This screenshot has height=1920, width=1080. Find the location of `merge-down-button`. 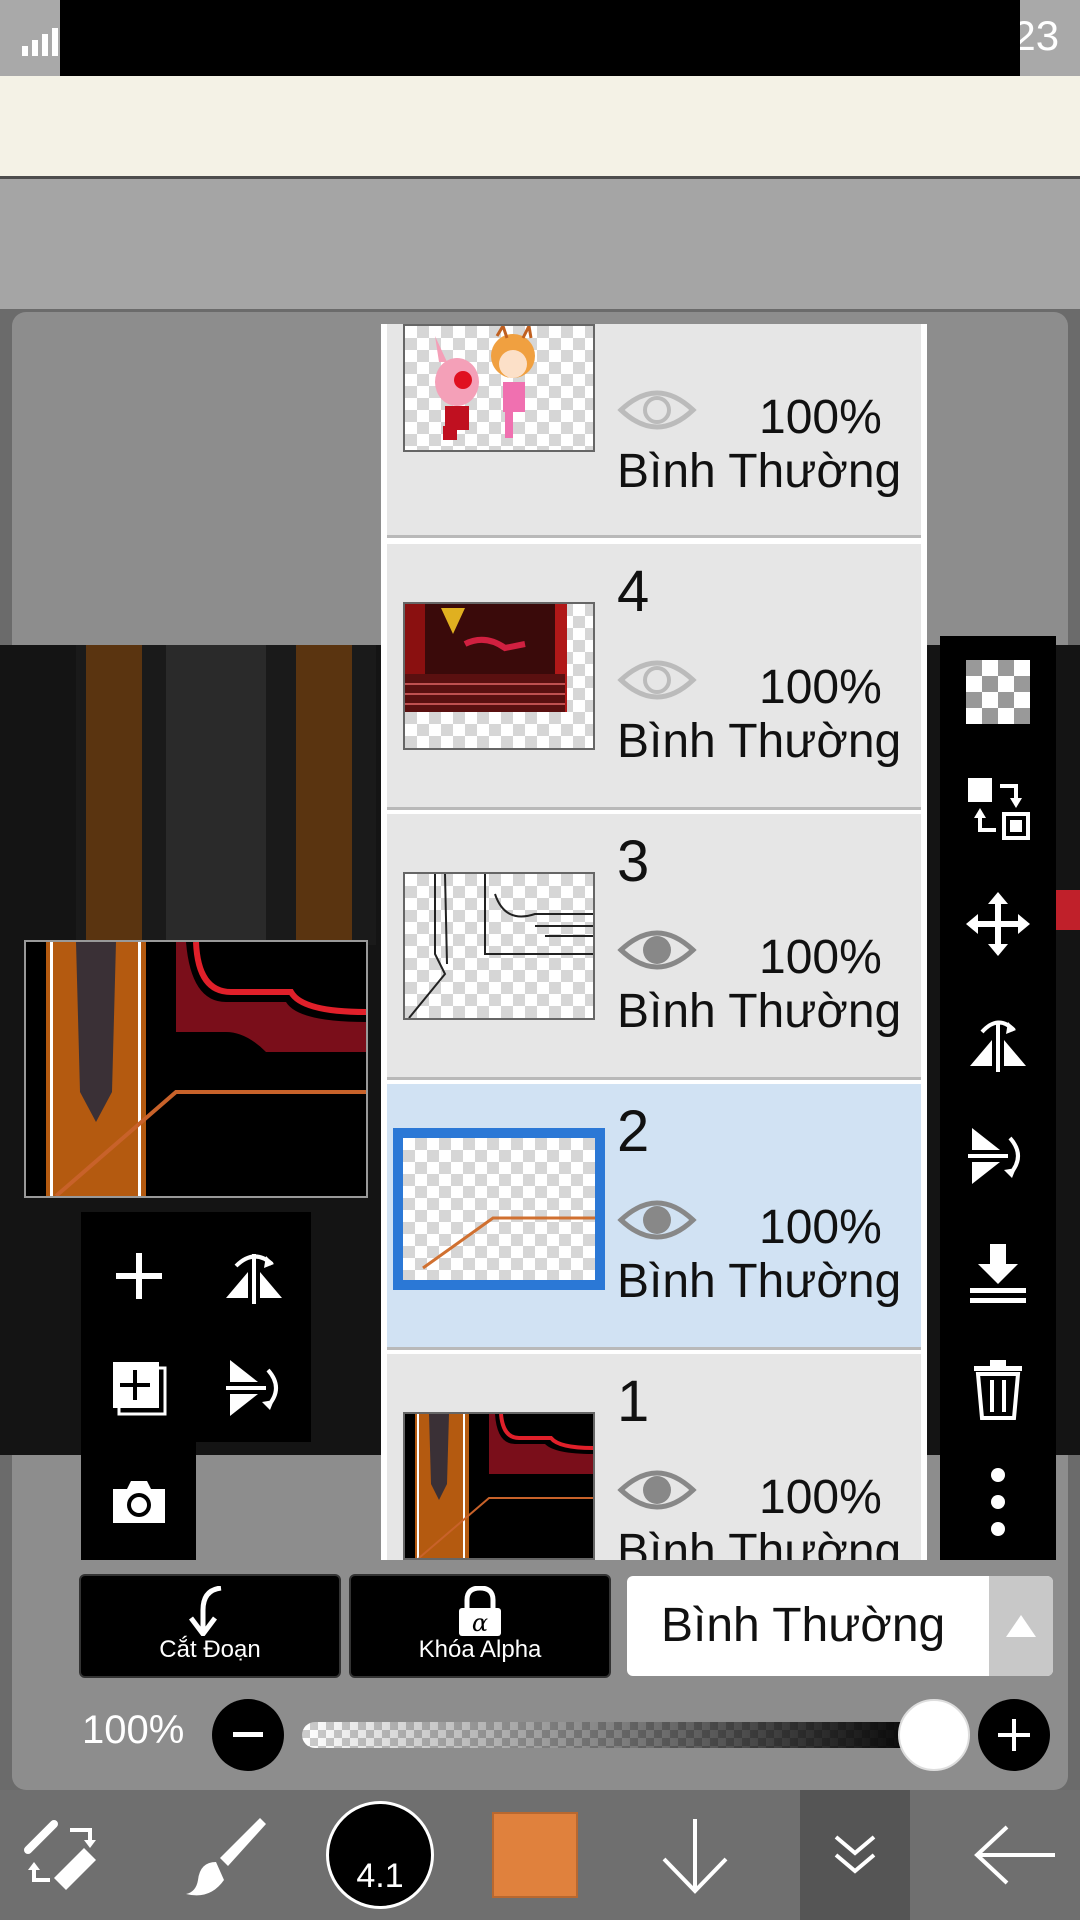

merge-down-button is located at coordinates (998, 1272).